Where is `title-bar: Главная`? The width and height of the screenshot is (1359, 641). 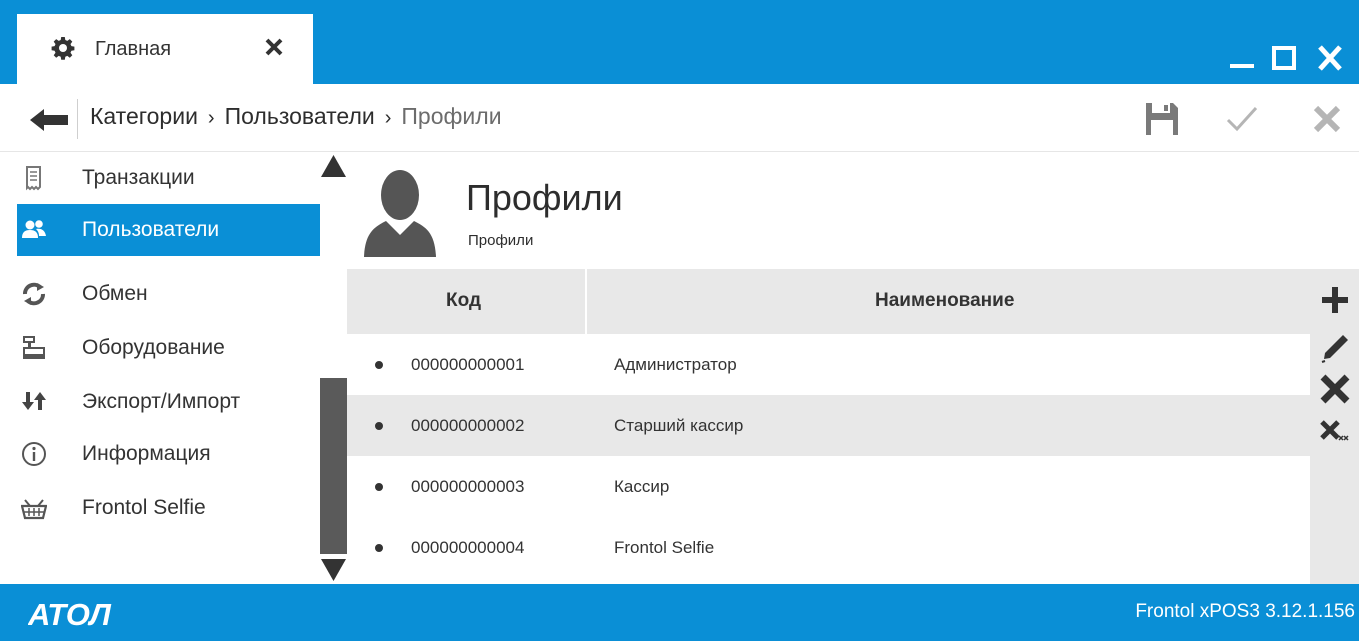 title-bar: Главная is located at coordinates (679, 42).